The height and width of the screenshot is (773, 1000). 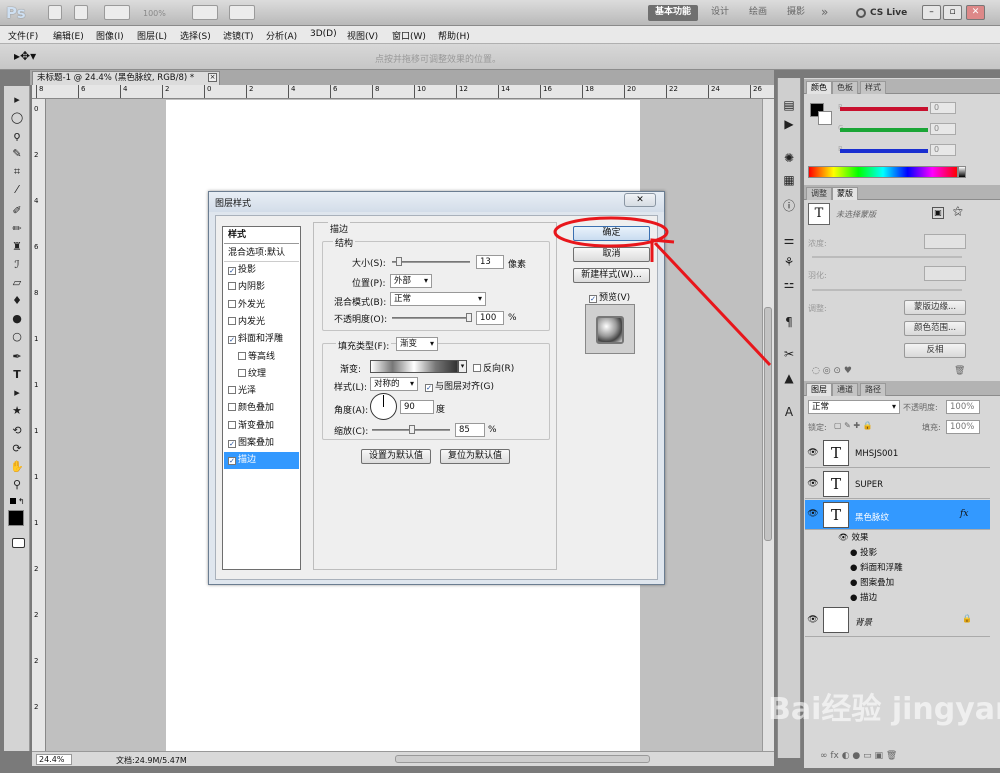 I want to click on opacity-slider-knob, so click(x=469, y=317).